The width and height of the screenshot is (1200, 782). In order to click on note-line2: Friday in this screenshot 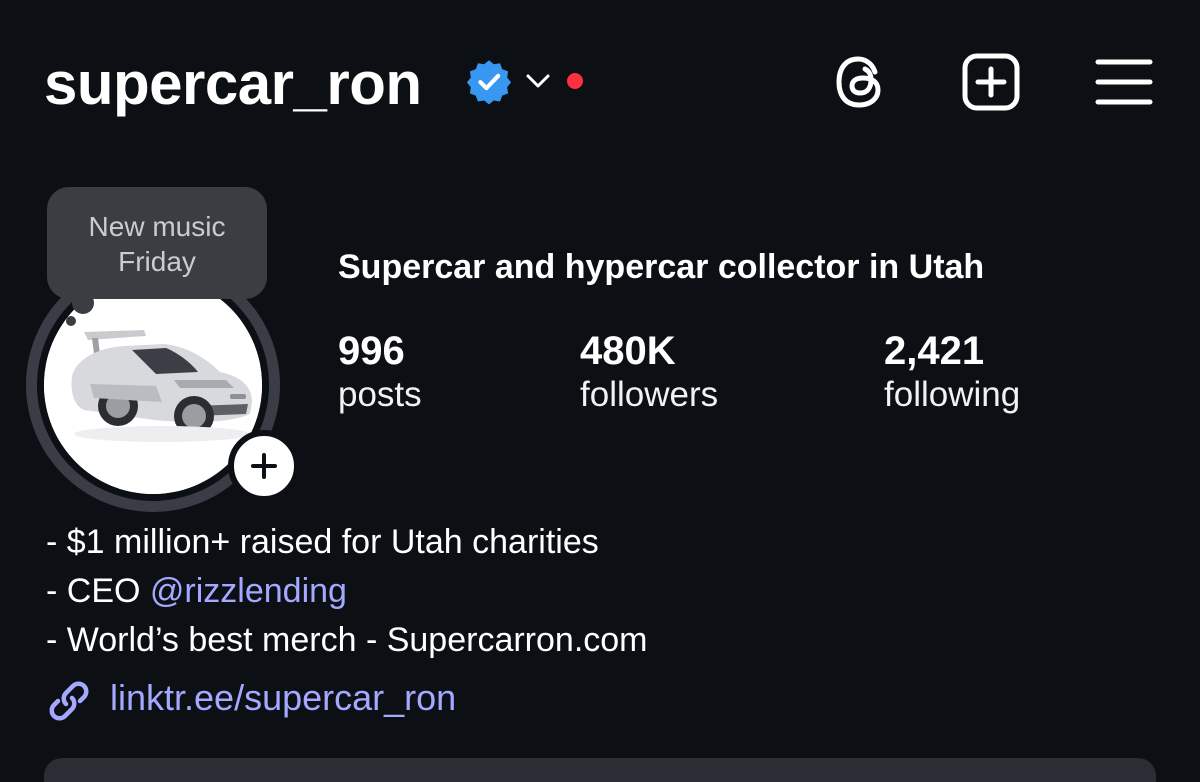, I will do `click(157, 261)`.